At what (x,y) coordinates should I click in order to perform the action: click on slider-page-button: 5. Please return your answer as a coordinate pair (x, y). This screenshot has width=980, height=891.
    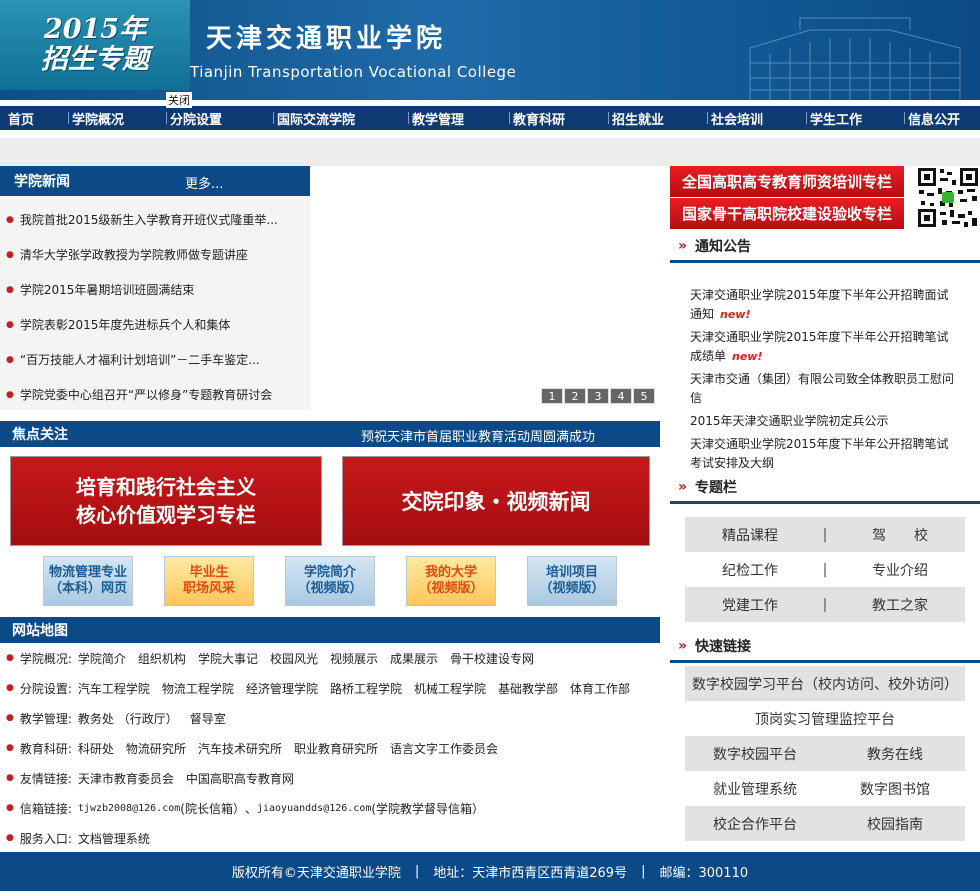
    Looking at the image, I should click on (644, 396).